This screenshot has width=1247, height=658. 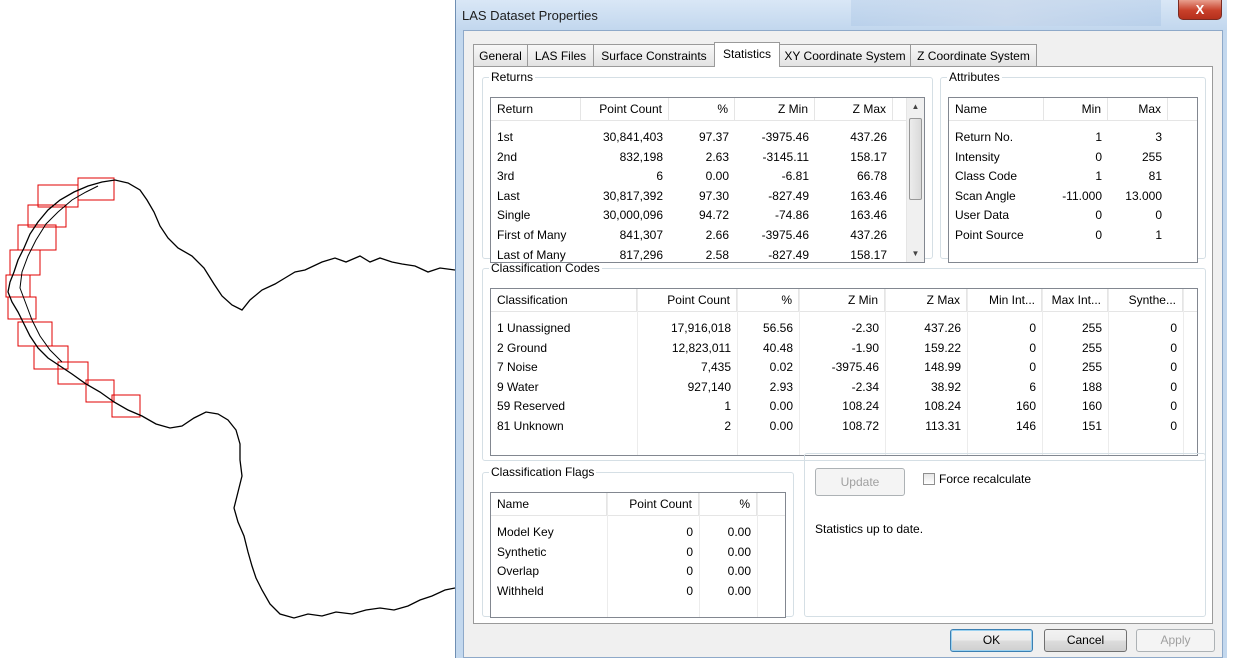 What do you see at coordinates (1073, 215) in the screenshot?
I see `table-row: User Data 0 0` at bounding box center [1073, 215].